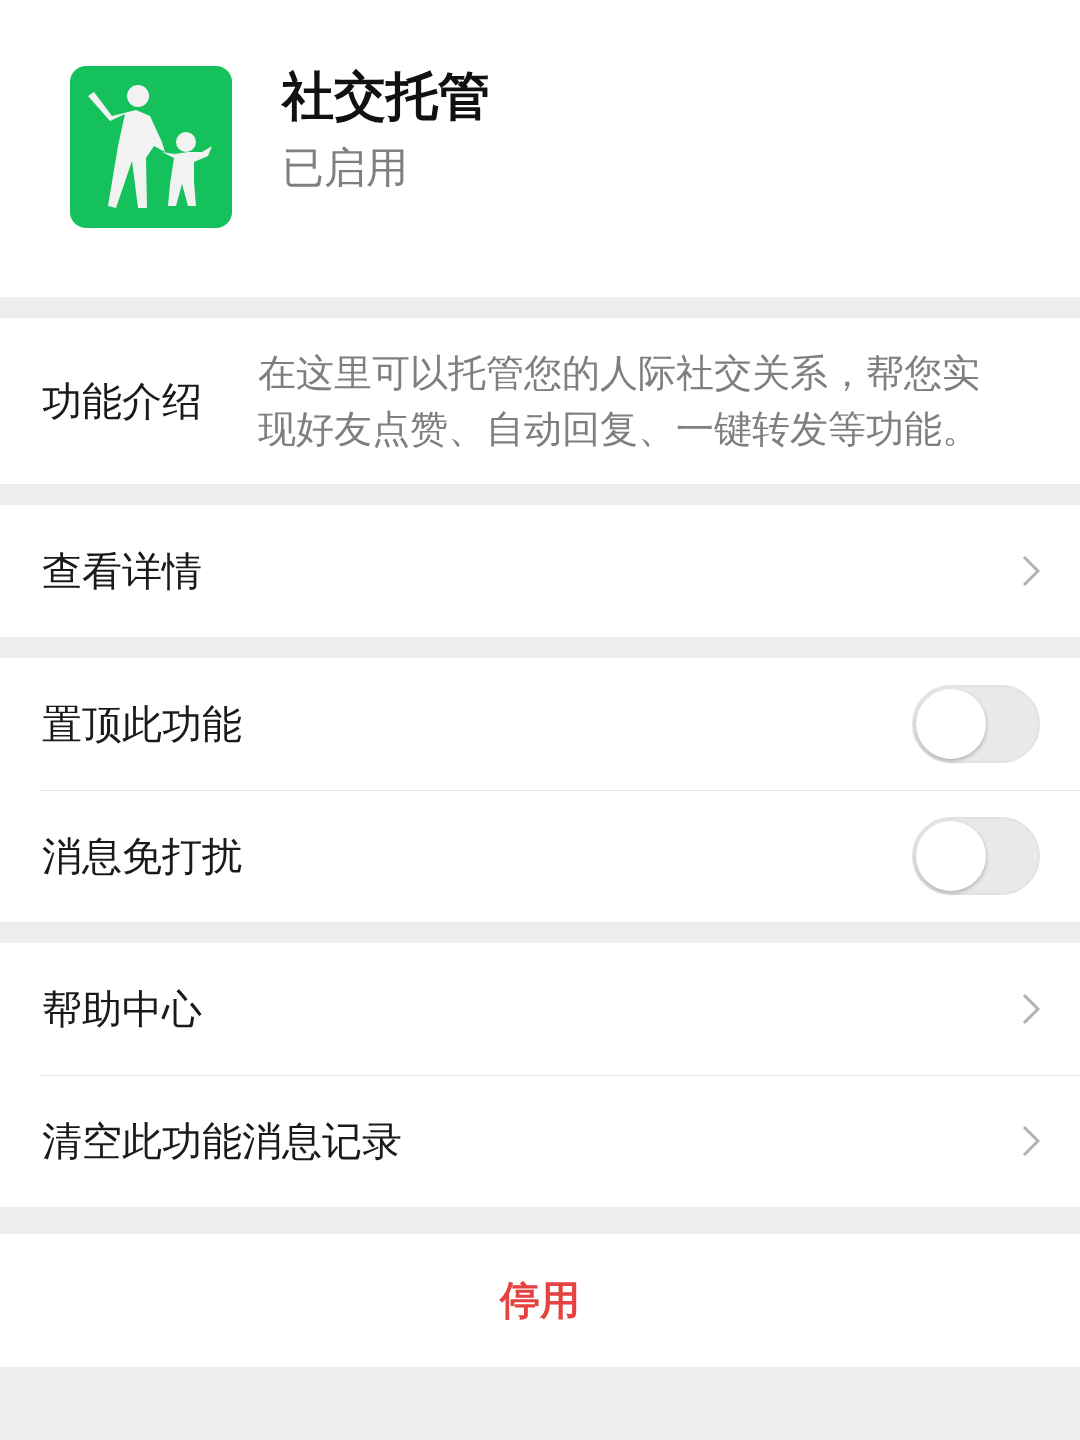 Image resolution: width=1080 pixels, height=1440 pixels. What do you see at coordinates (540, 571) in the screenshot?
I see `menu-item: 查看详情` at bounding box center [540, 571].